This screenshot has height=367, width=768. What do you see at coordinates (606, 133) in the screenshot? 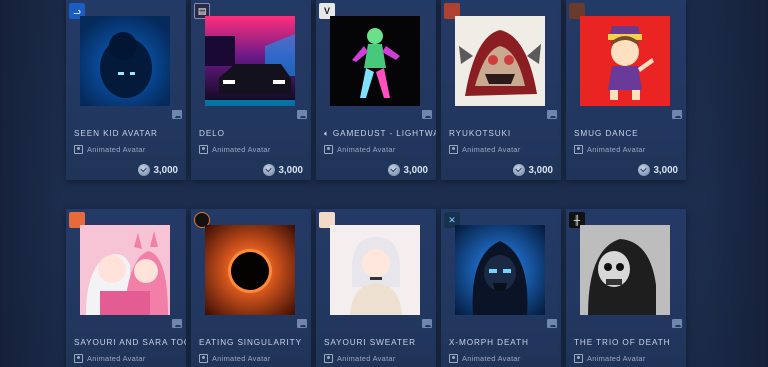
I see `item-title: SMUG DANCE` at bounding box center [606, 133].